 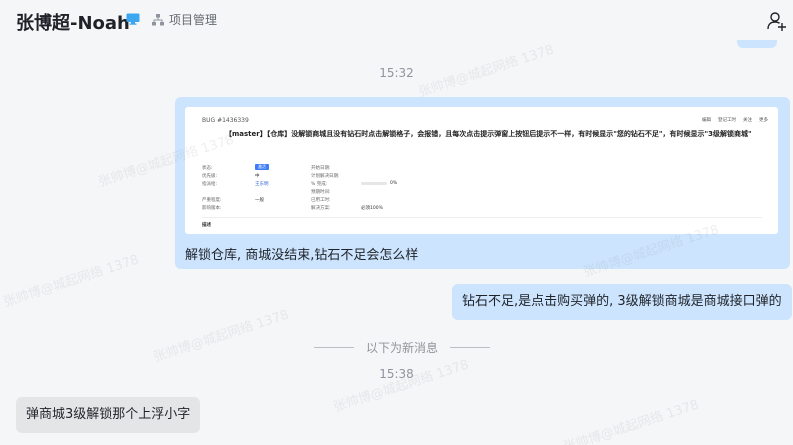 I want to click on previous-message-bubble, so click(x=757, y=44).